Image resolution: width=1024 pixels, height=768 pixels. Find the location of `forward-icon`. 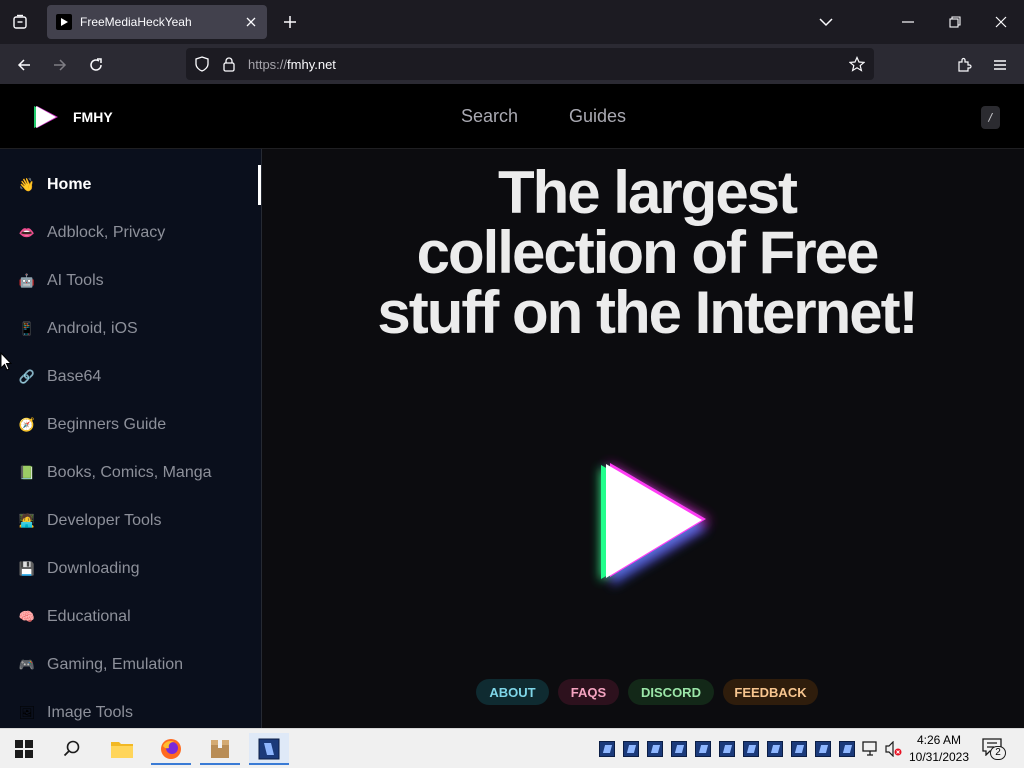

forward-icon is located at coordinates (60, 65).